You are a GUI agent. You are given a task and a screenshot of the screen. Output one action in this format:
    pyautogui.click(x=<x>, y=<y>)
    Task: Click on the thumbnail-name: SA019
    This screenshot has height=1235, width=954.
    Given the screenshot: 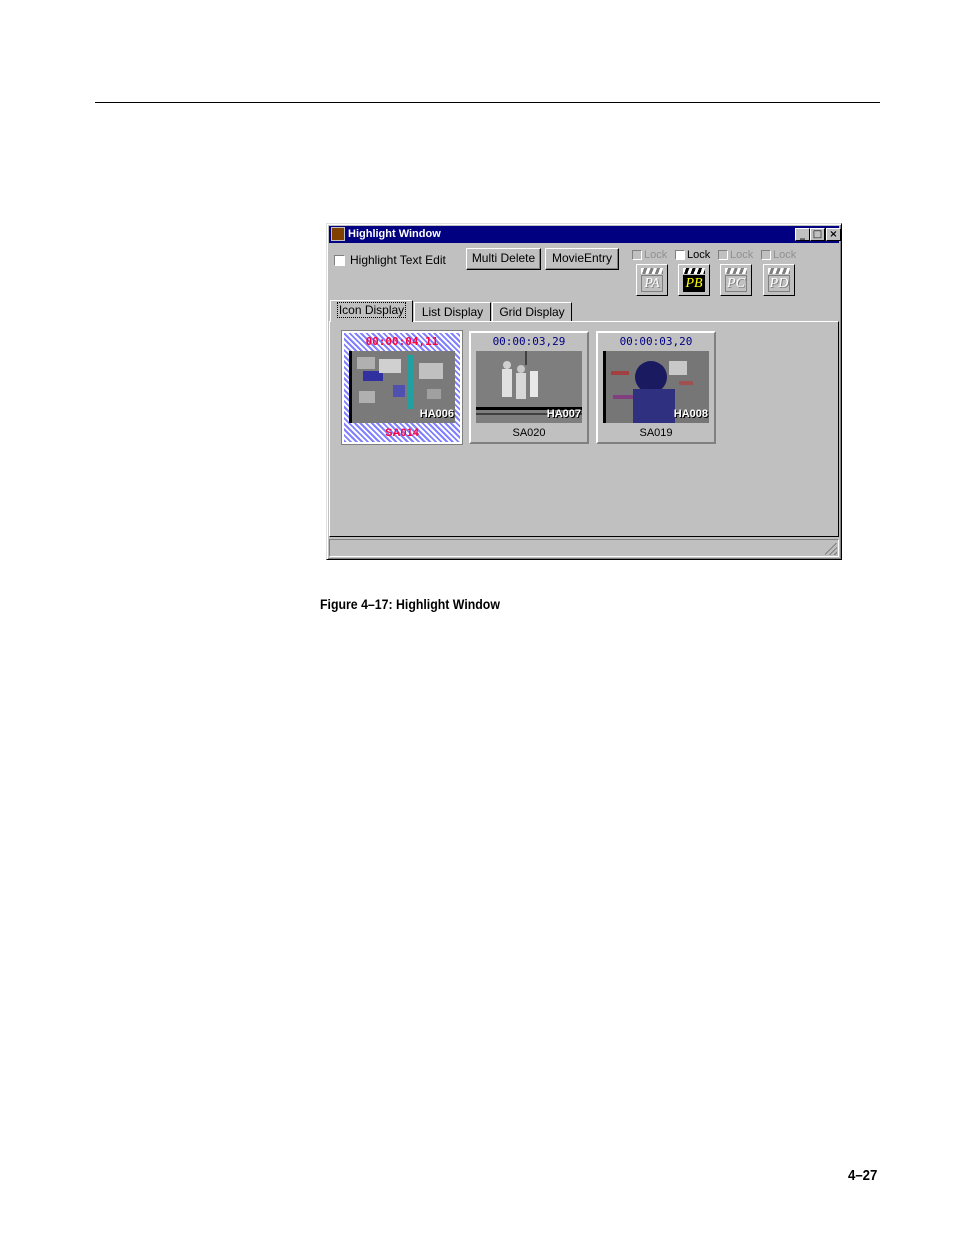 What is the action you would take?
    pyautogui.click(x=656, y=433)
    